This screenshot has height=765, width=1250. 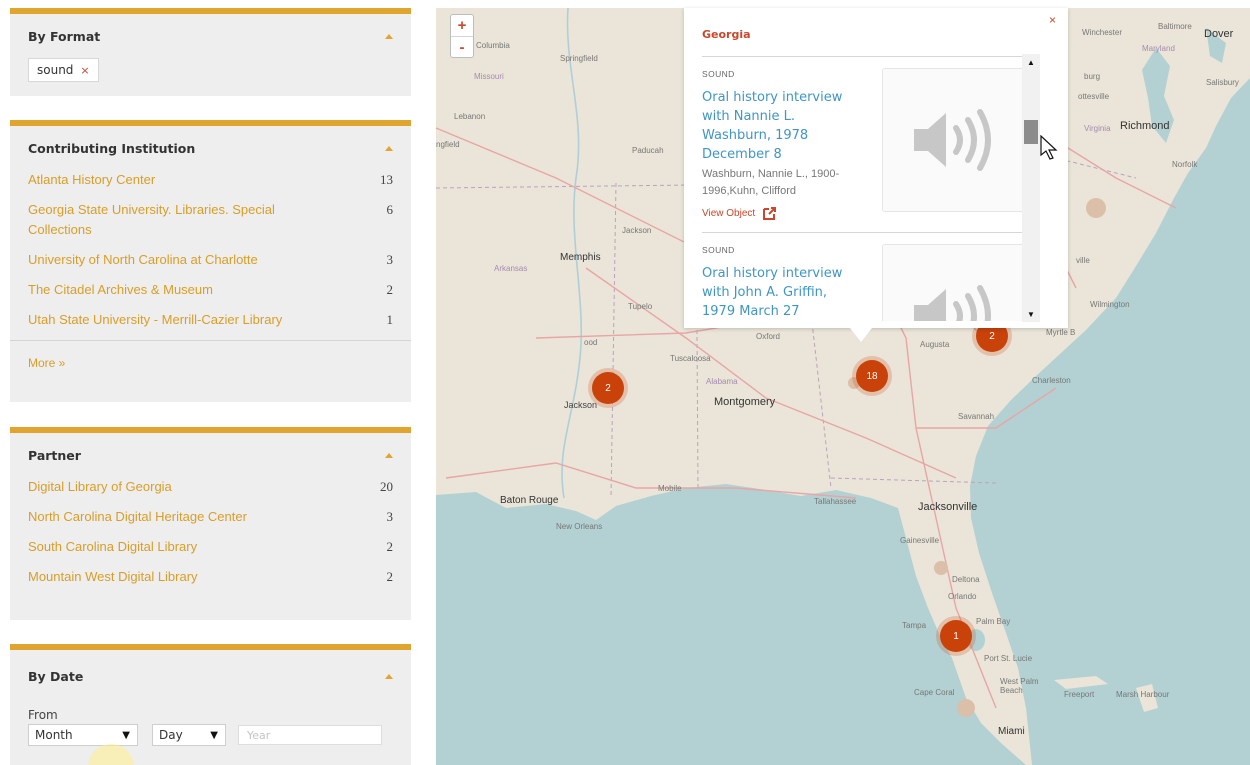 What do you see at coordinates (1031, 188) in the screenshot?
I see `popup-scrollbar: ▲ ▼` at bounding box center [1031, 188].